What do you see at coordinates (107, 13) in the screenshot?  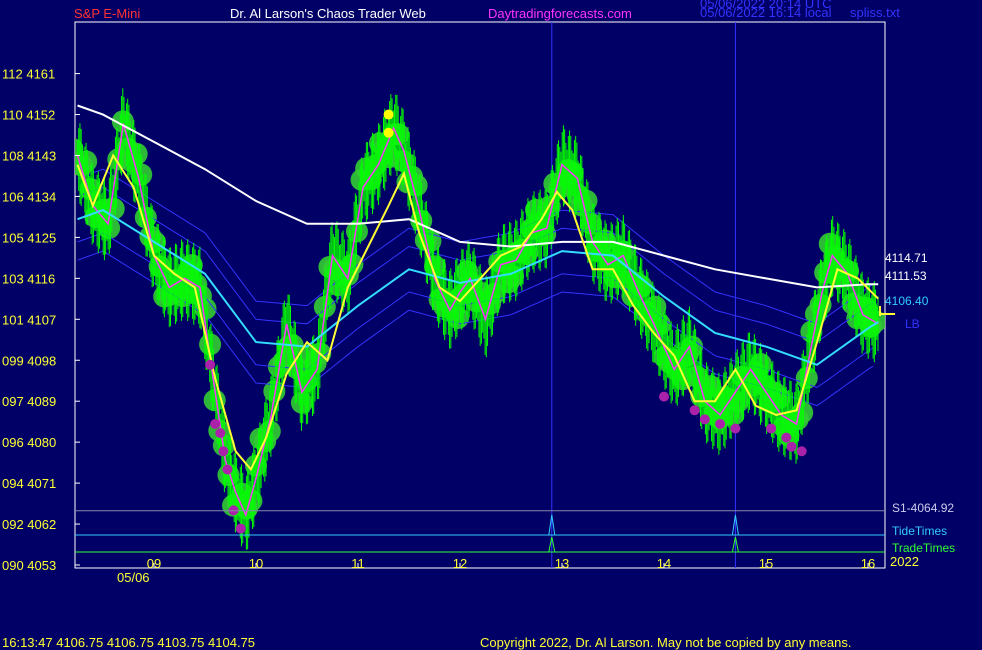 I see `symbol-title: S&P E-Mini` at bounding box center [107, 13].